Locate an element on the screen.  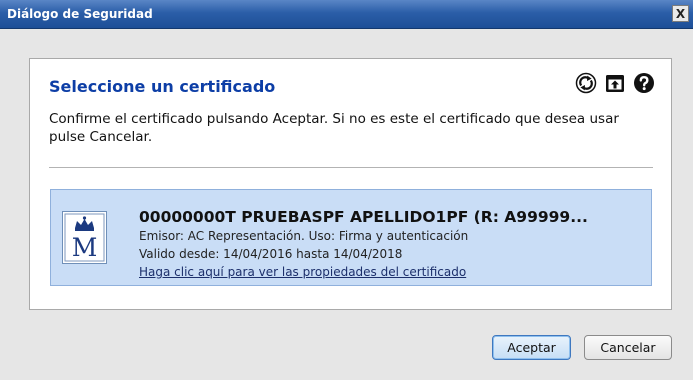
cancel-button: Cancelar is located at coordinates (628, 347).